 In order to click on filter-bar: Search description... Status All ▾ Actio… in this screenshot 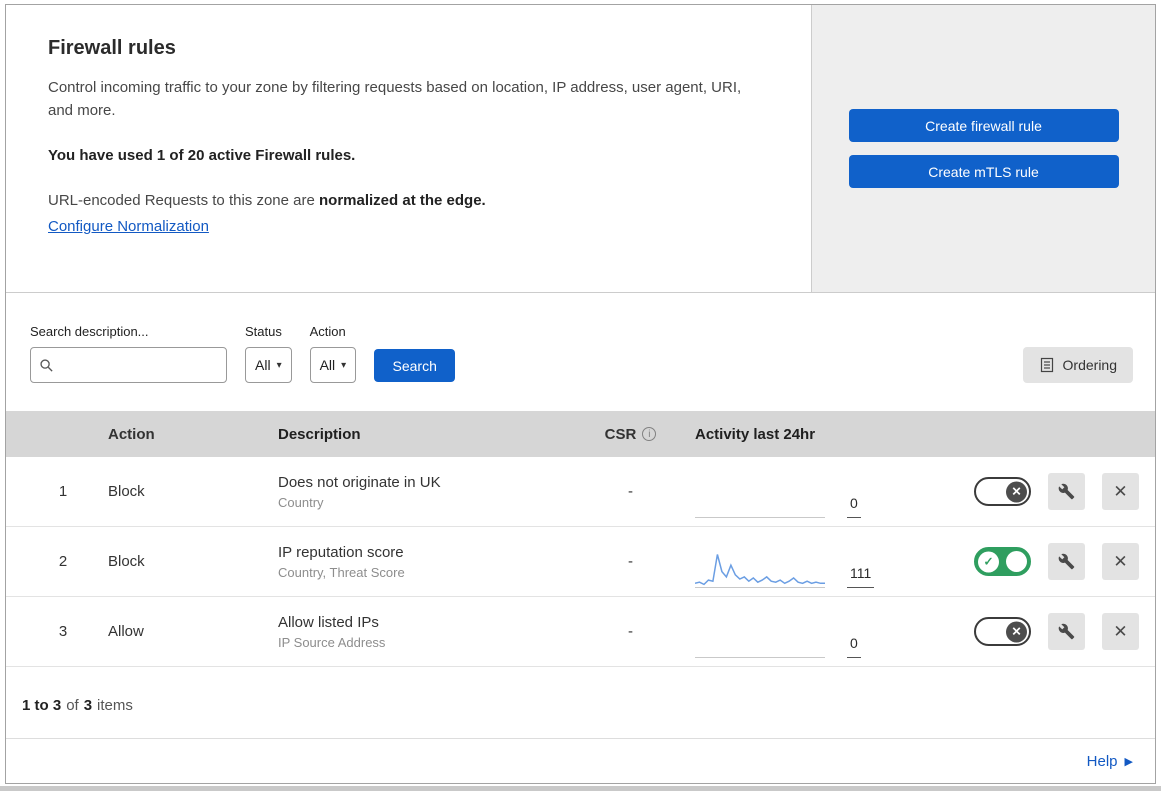, I will do `click(580, 352)`.